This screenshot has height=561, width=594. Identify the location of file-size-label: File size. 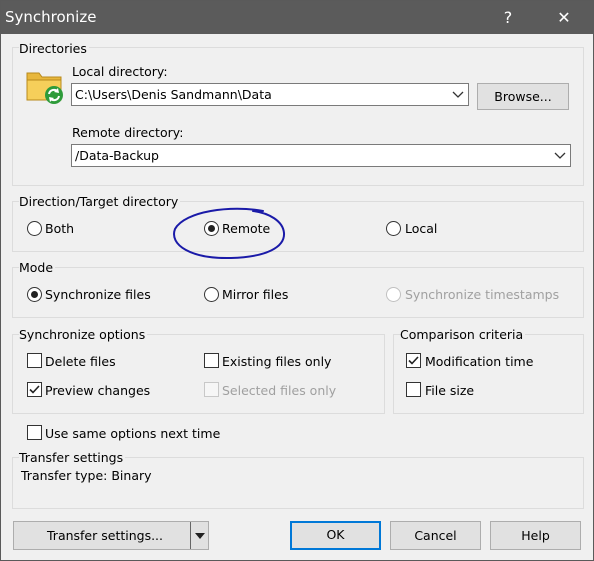
(449, 390).